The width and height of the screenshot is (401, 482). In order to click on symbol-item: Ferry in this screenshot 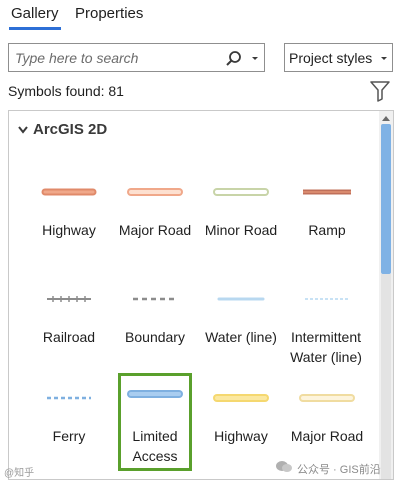, I will do `click(69, 422)`.